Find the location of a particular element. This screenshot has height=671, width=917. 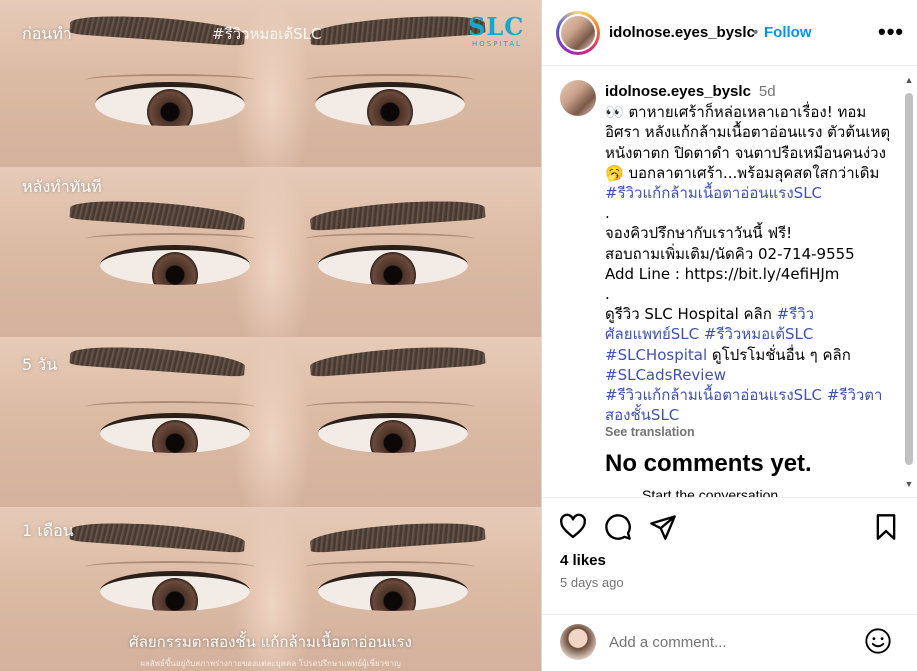

caption-time: 5d is located at coordinates (767, 91).